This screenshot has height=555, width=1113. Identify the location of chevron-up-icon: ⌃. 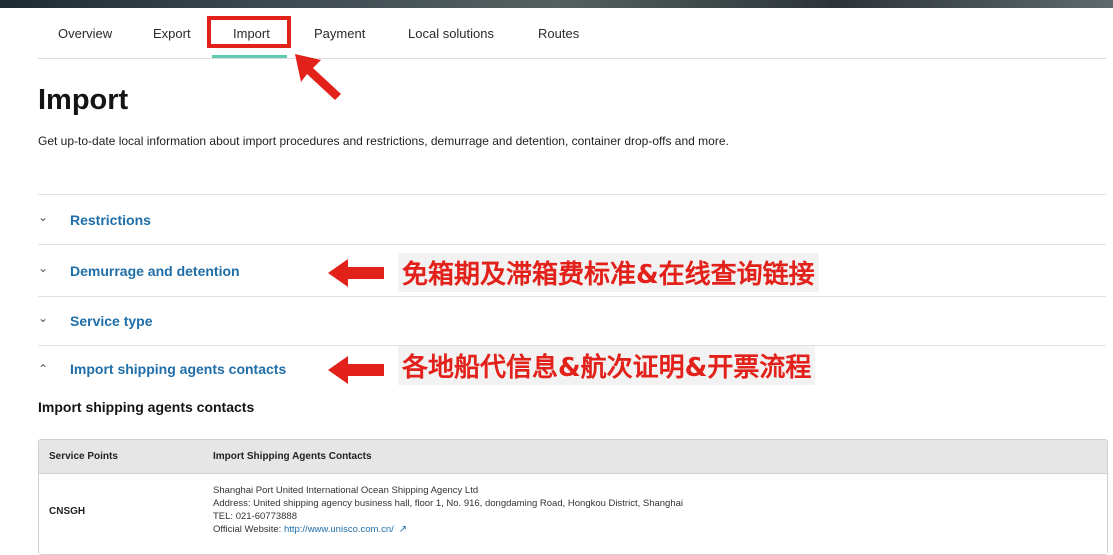
(43, 369).